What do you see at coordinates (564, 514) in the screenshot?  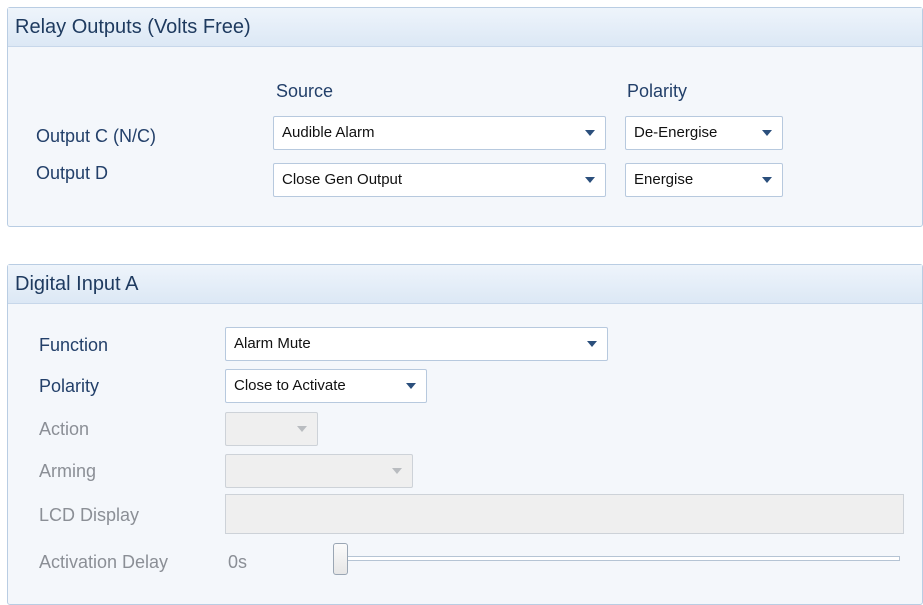 I see `lcd-display-field` at bounding box center [564, 514].